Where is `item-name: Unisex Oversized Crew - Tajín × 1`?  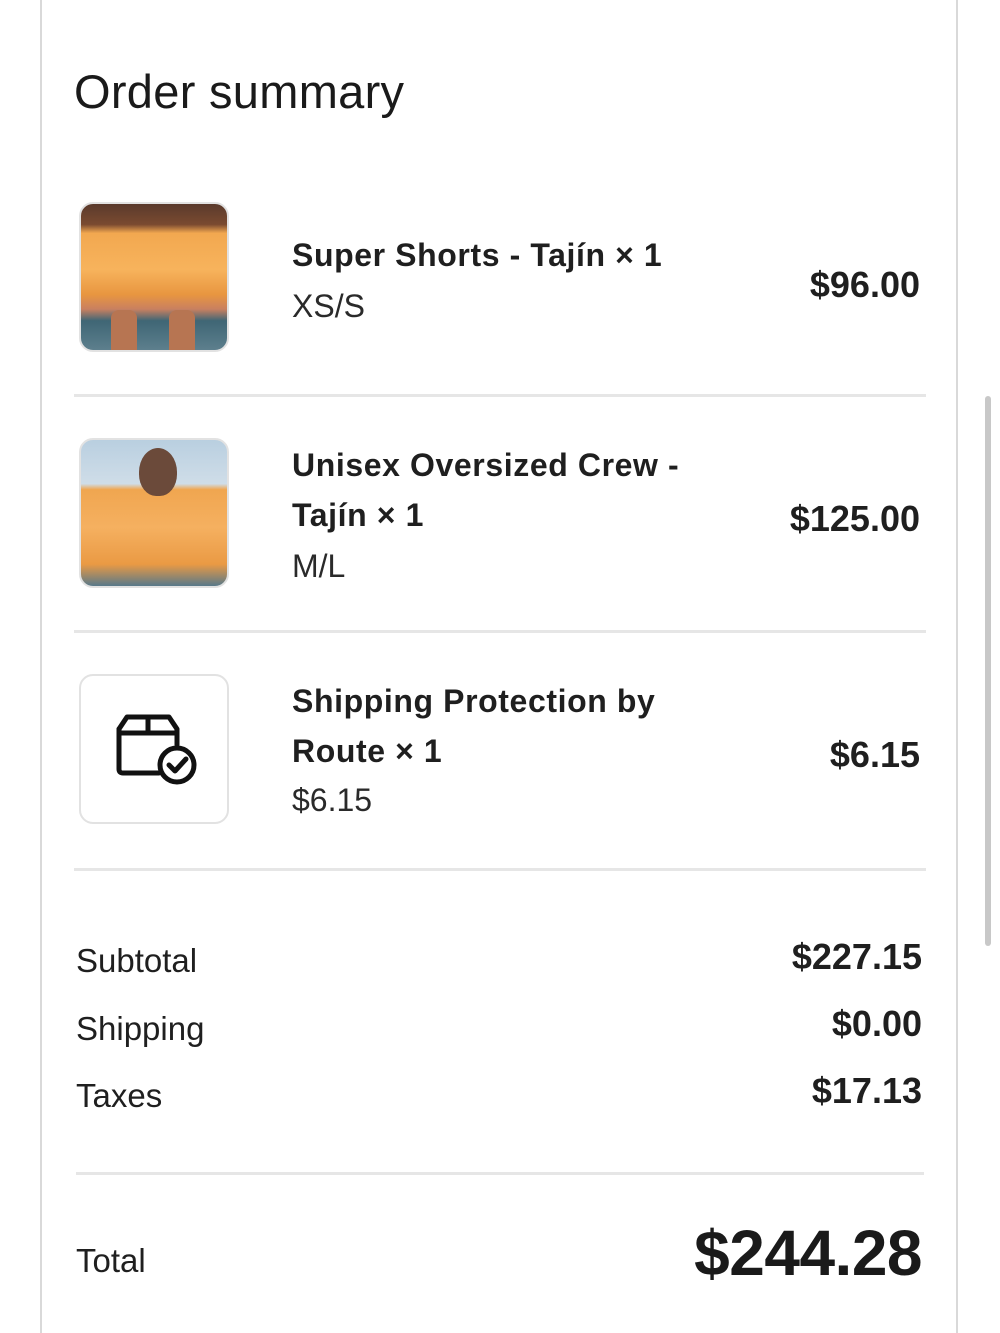
item-name: Unisex Oversized Crew - Tajín × 1 is located at coordinates (486, 490).